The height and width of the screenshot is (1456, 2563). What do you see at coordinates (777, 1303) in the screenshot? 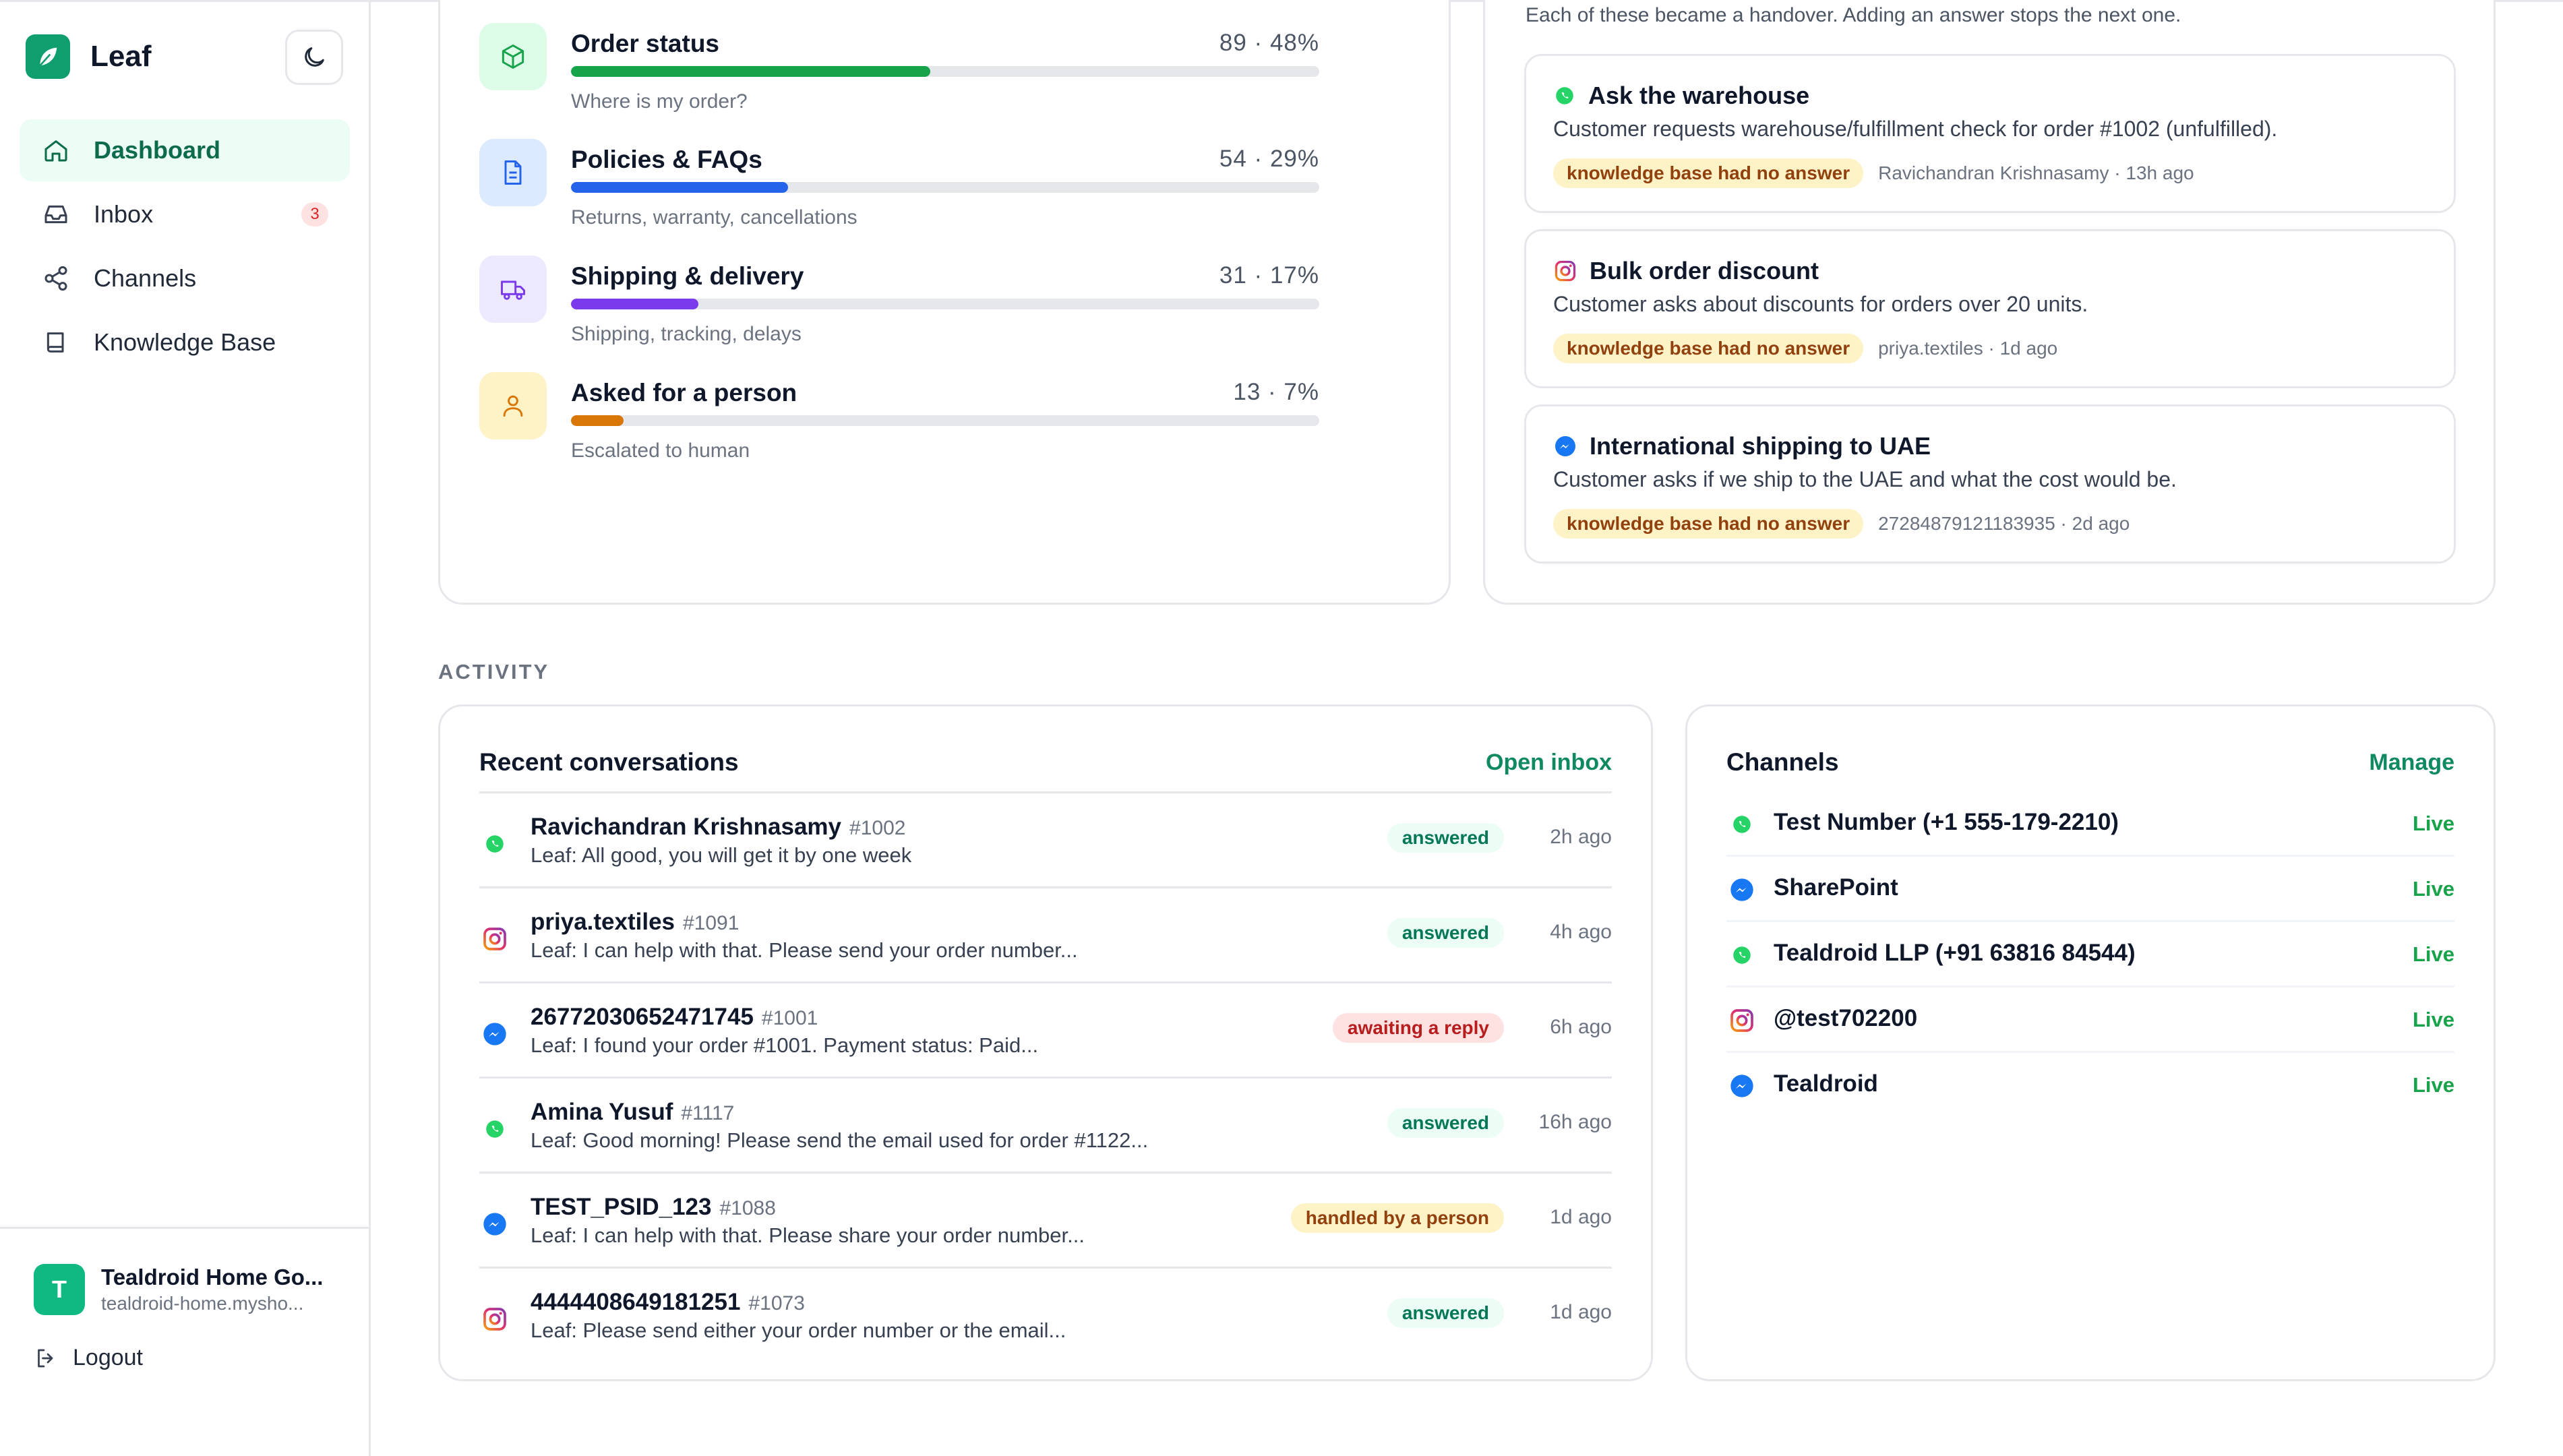
I see `order-number: #1073` at bounding box center [777, 1303].